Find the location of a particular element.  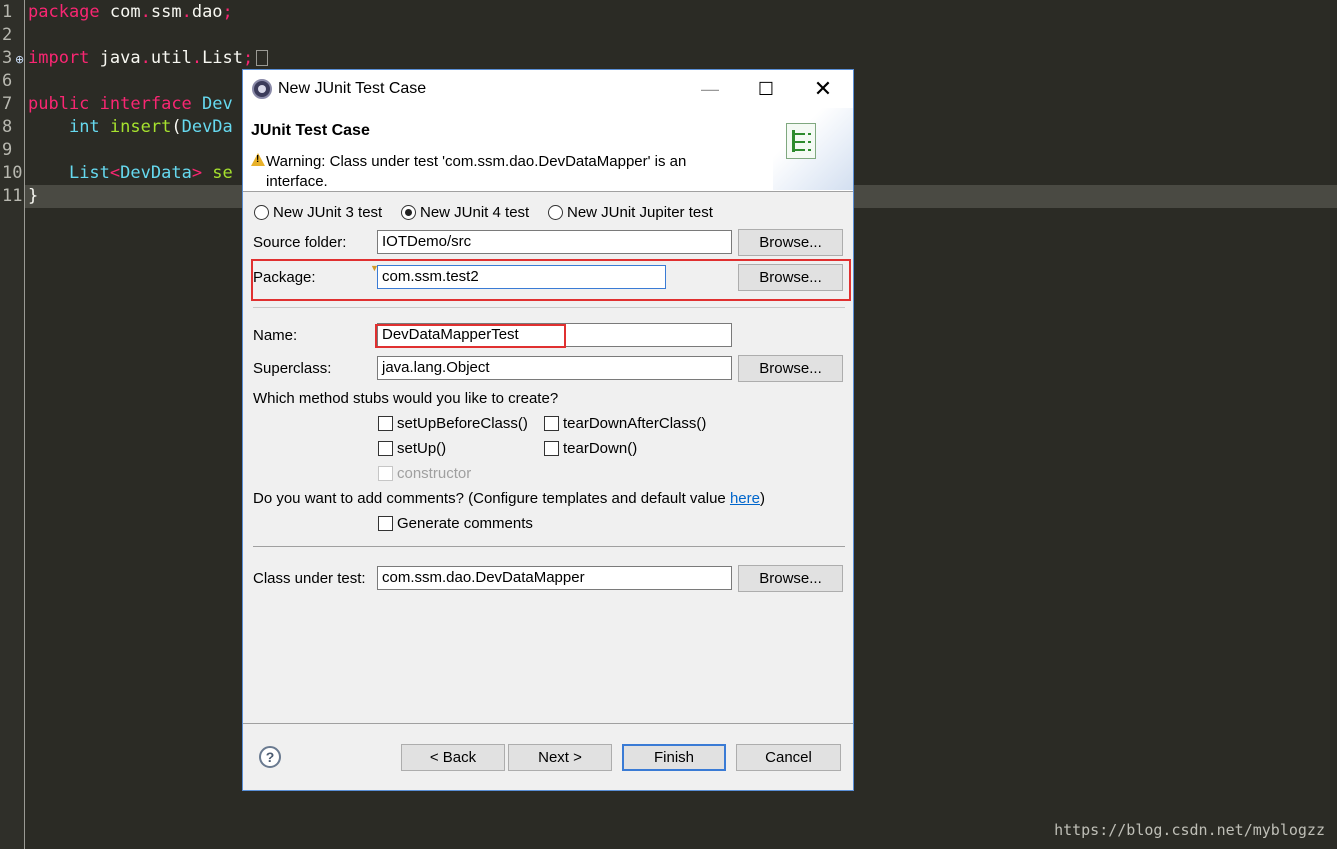

fold-expand-icon: ⊕ is located at coordinates (19, 59).